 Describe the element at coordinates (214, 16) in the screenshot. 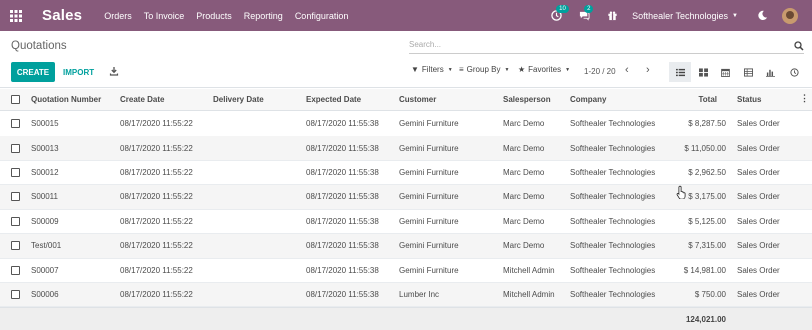

I see `menu-products: Products` at that location.